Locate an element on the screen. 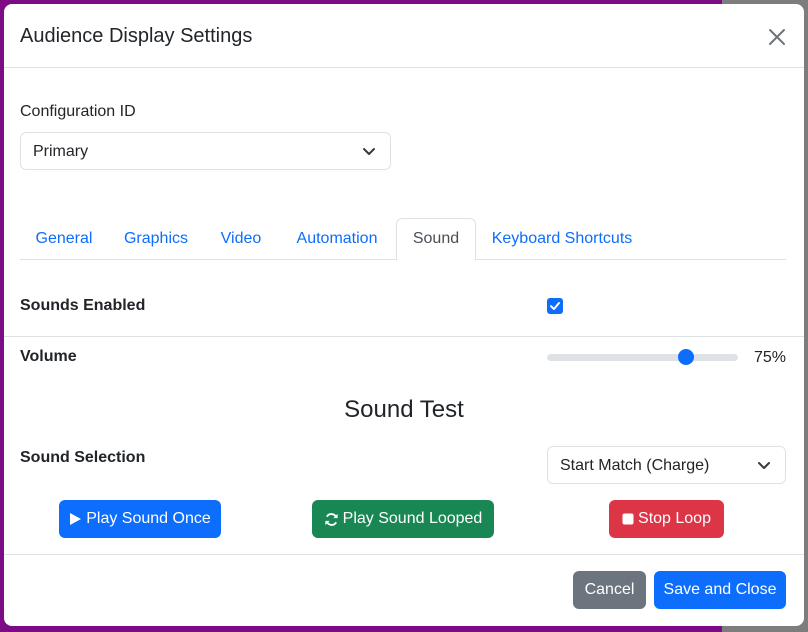 This screenshot has width=808, height=632. sounds-enabled-checkbox is located at coordinates (555, 306).